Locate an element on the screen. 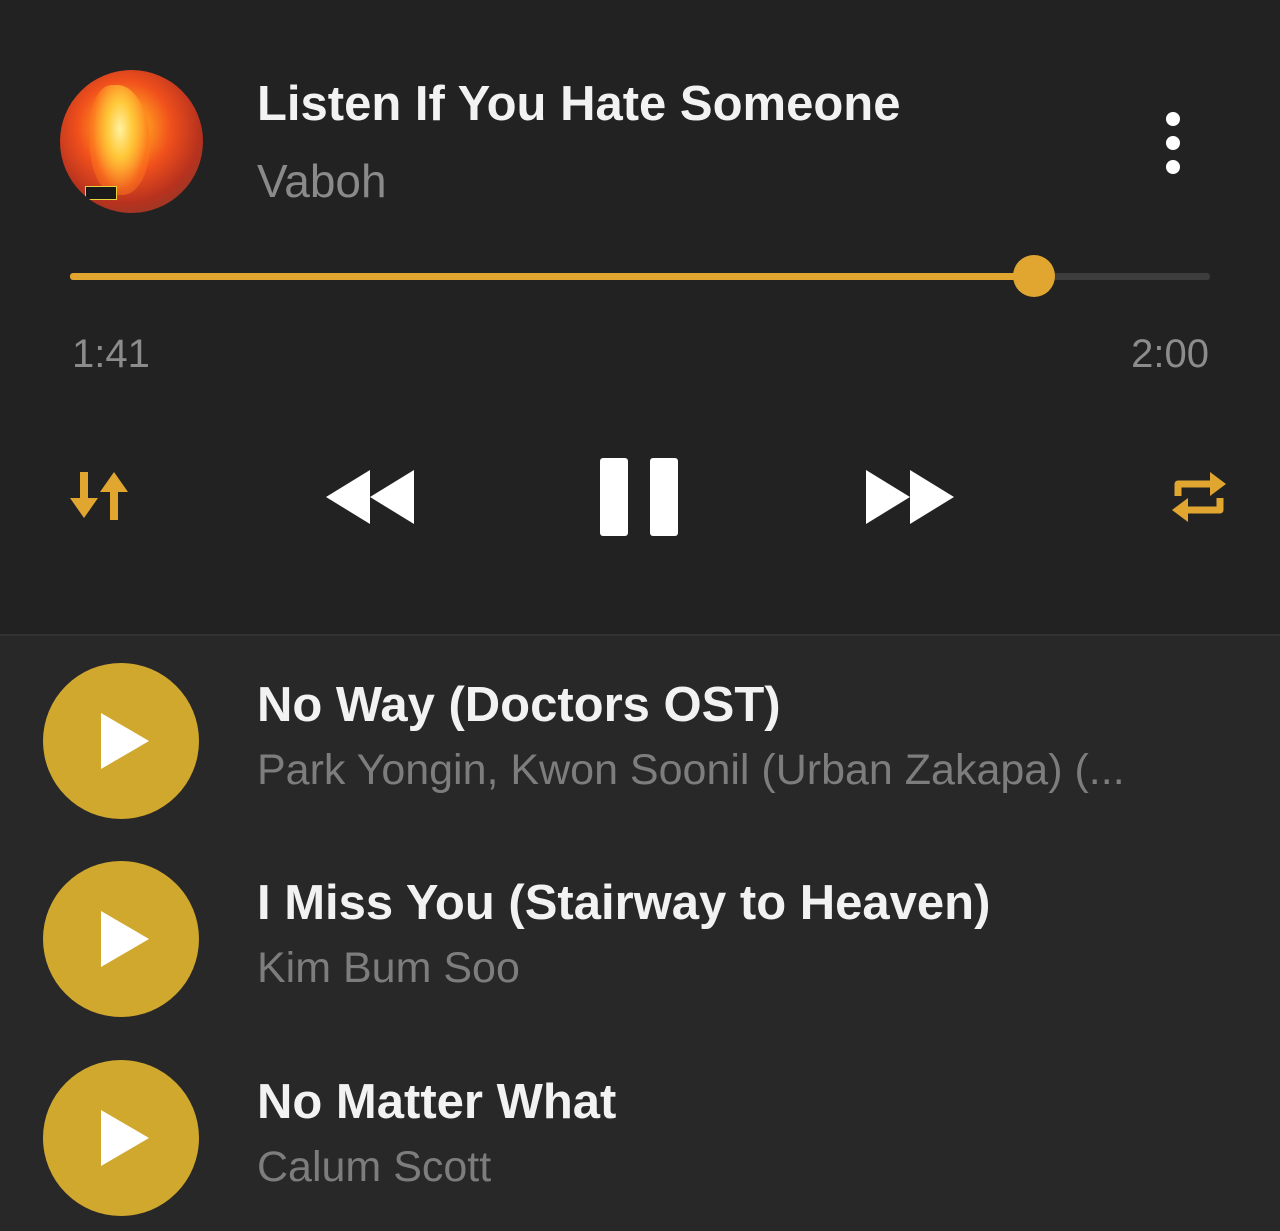 The width and height of the screenshot is (1280, 1231). seek-bar-fill is located at coordinates (552, 276).